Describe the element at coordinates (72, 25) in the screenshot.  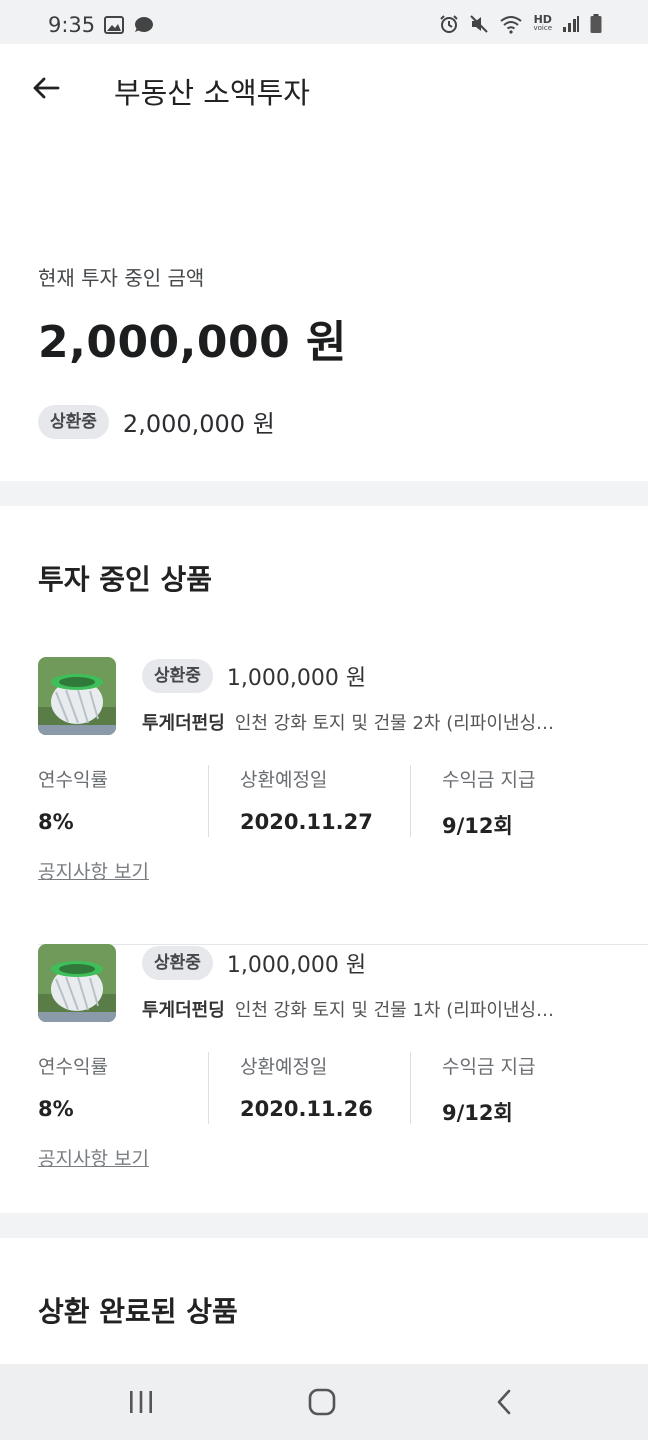
I see `status-time: 9:35` at that location.